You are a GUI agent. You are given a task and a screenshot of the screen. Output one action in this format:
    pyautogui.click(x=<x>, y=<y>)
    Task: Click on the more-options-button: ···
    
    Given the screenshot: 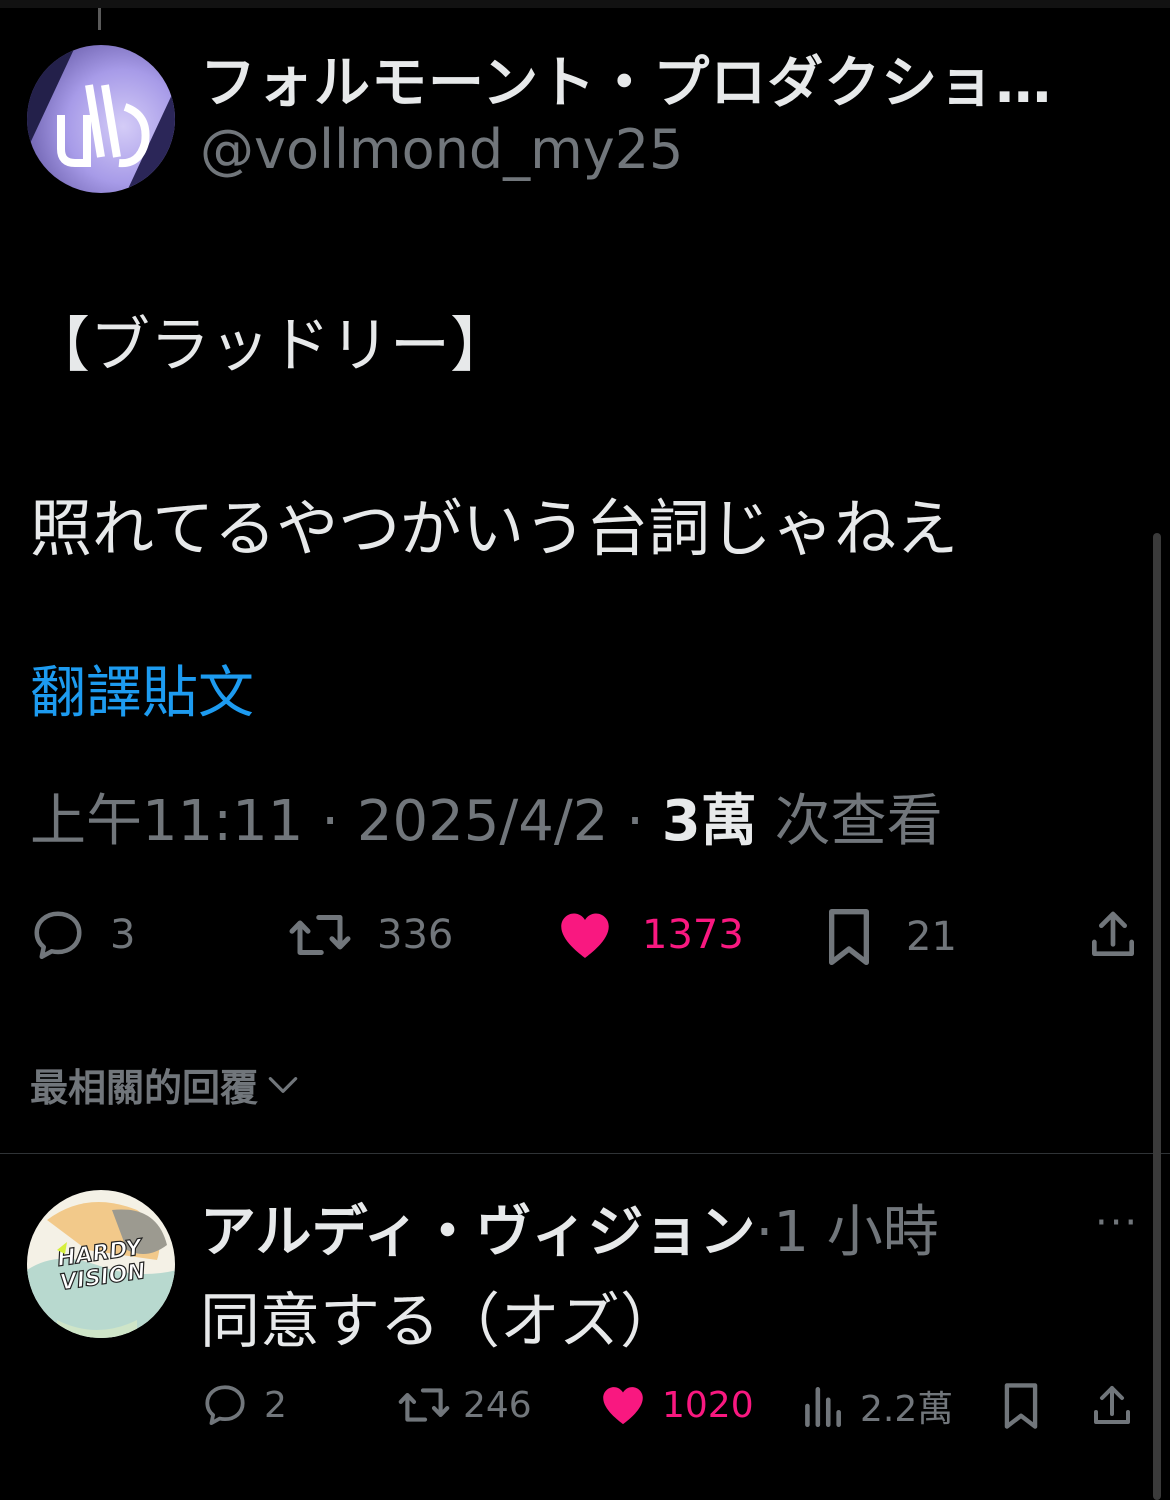 What is the action you would take?
    pyautogui.click(x=1117, y=1223)
    